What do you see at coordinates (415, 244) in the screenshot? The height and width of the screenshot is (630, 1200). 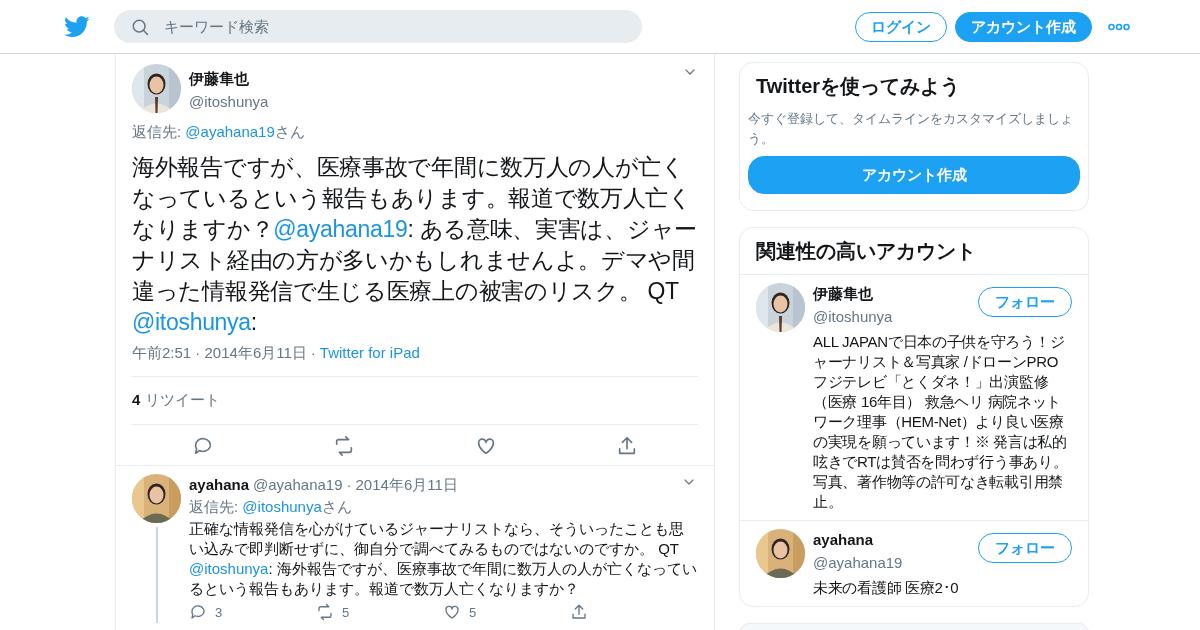 I see `tweet-text: 海外報告ですが、医療事故で年間に数万人の人が亡くなっているという報告もあります。報道で数万人亡くなりますか？@ayahana19: ある意味、実害は、ジャーナリスト経由の方が多いかもしれませんよ。デマや間違った情報発信で生じる医療上の被害のリスク。 QT @itoshunya:` at bounding box center [415, 244].